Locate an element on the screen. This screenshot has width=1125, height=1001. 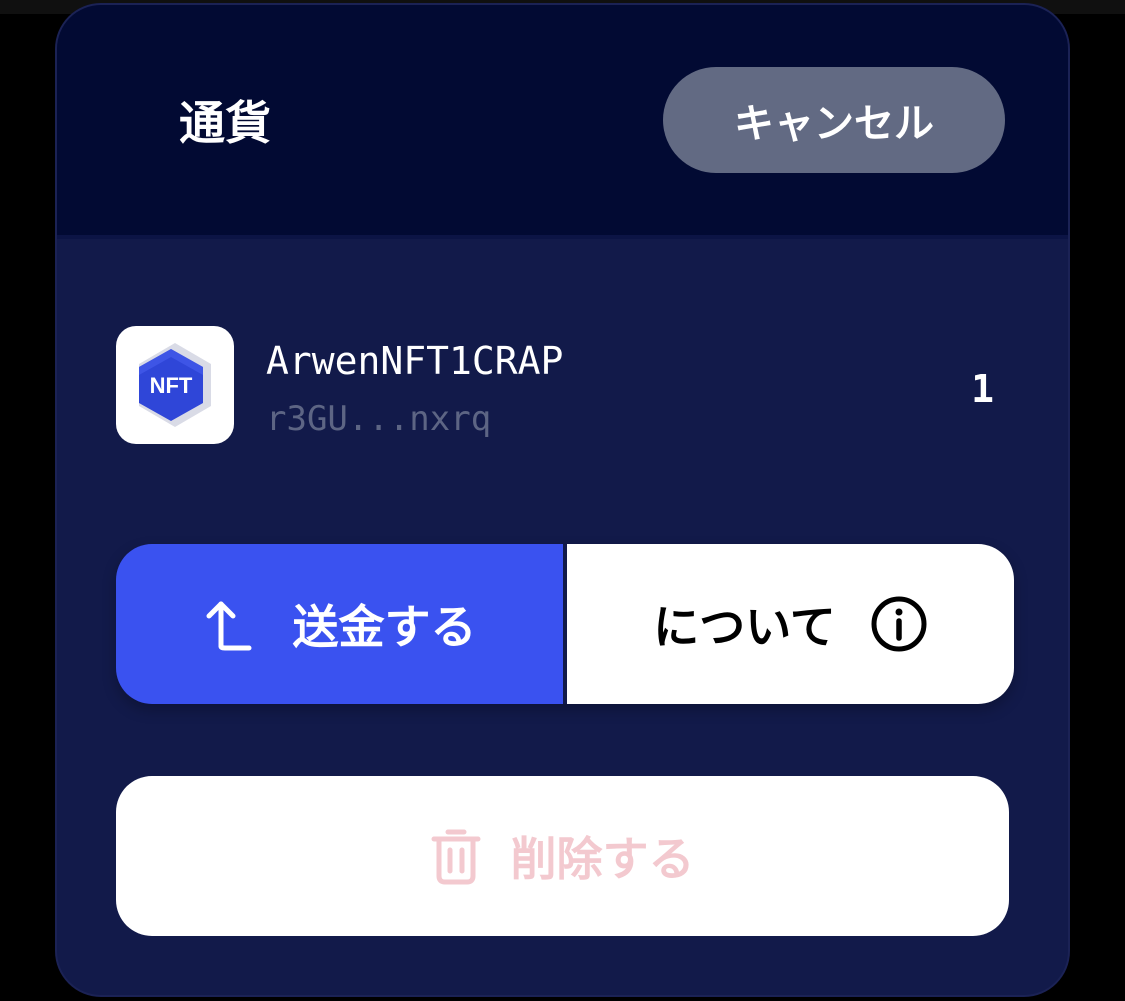
send-button-label: 送金する is located at coordinates (384, 627).